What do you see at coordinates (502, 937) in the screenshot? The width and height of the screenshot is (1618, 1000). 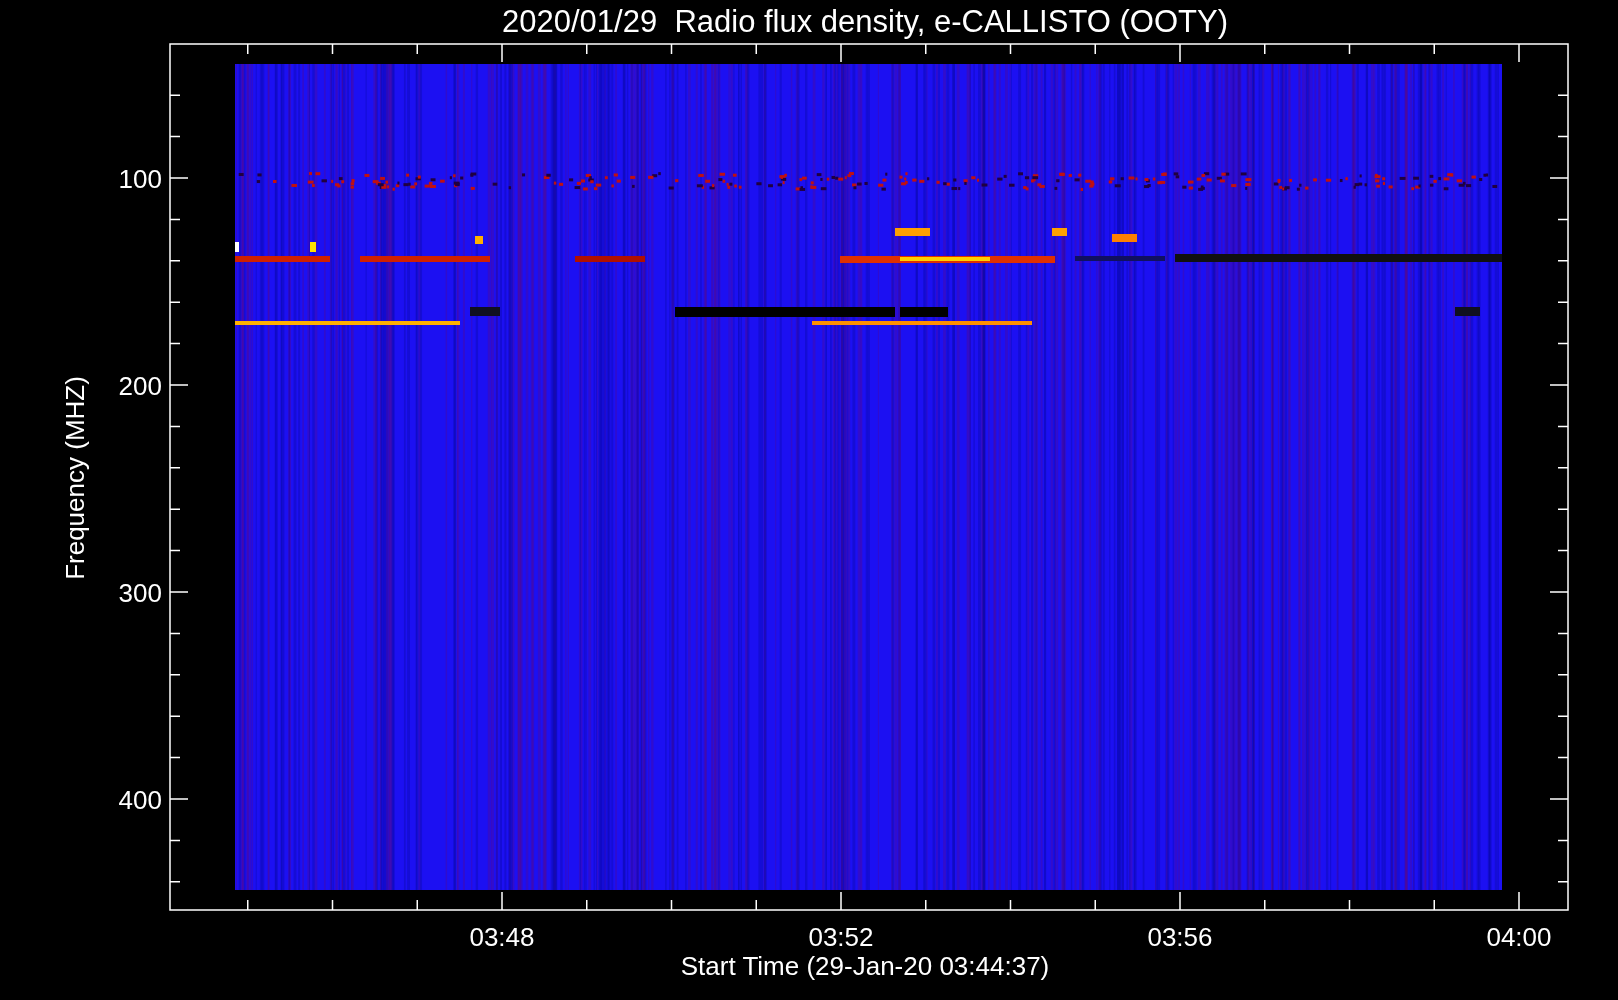 I see `tick-label: 03:48` at bounding box center [502, 937].